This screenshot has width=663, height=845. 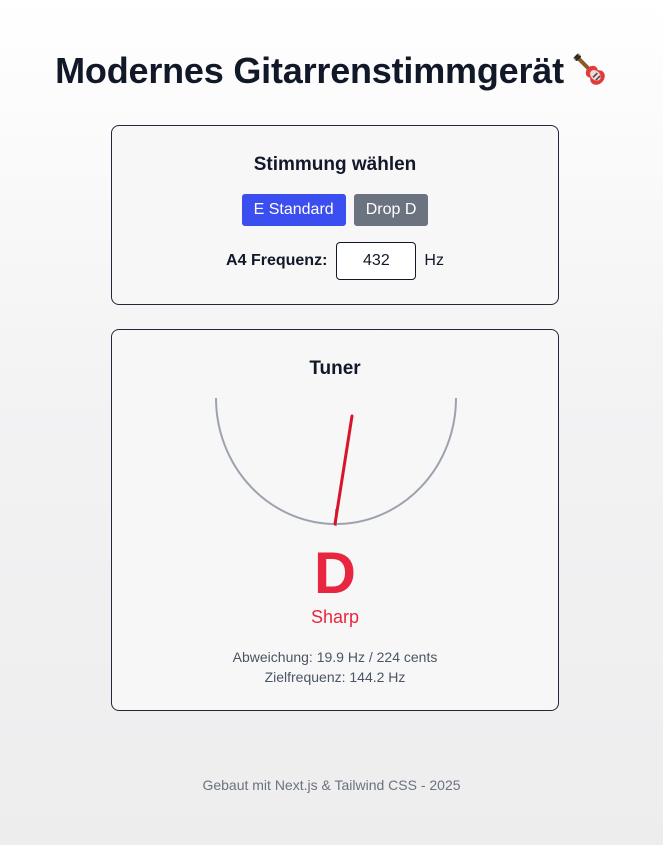 What do you see at coordinates (335, 657) in the screenshot?
I see `deviation-text: Abweichung: 19.9 Hz / 224 cents` at bounding box center [335, 657].